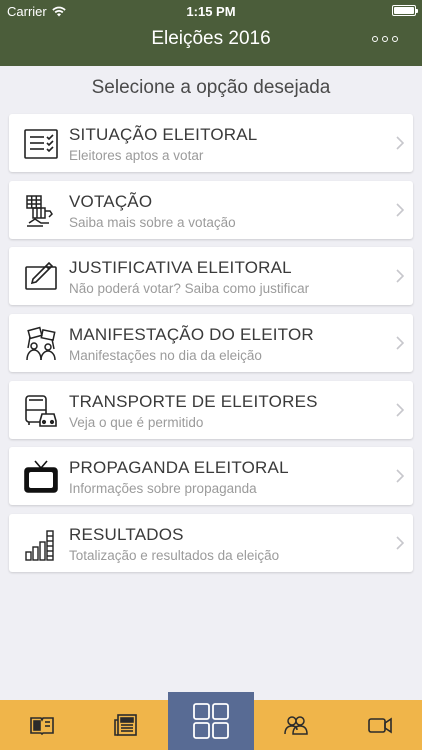 The width and height of the screenshot is (422, 750). Describe the element at coordinates (191, 335) in the screenshot. I see `option-title: MANIFESTAÇÃO DO ELEITOR` at that location.